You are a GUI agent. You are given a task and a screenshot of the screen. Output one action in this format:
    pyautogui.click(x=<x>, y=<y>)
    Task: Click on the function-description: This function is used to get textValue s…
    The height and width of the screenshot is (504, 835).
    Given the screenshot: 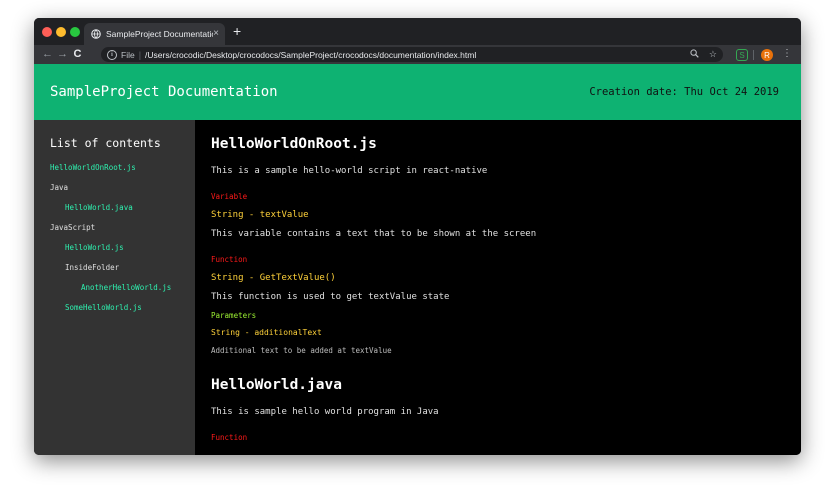 What is the action you would take?
    pyautogui.click(x=330, y=297)
    